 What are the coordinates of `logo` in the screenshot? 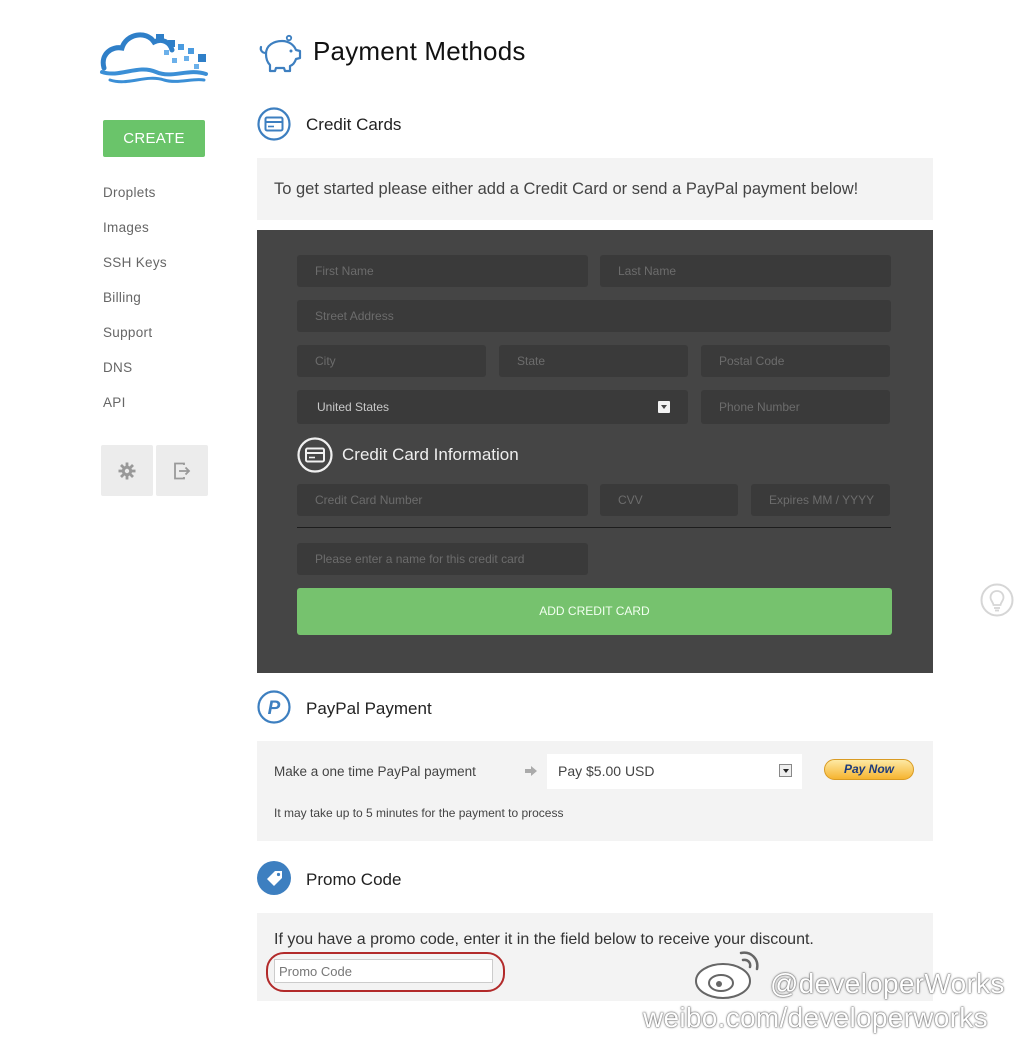 It's located at (154, 55).